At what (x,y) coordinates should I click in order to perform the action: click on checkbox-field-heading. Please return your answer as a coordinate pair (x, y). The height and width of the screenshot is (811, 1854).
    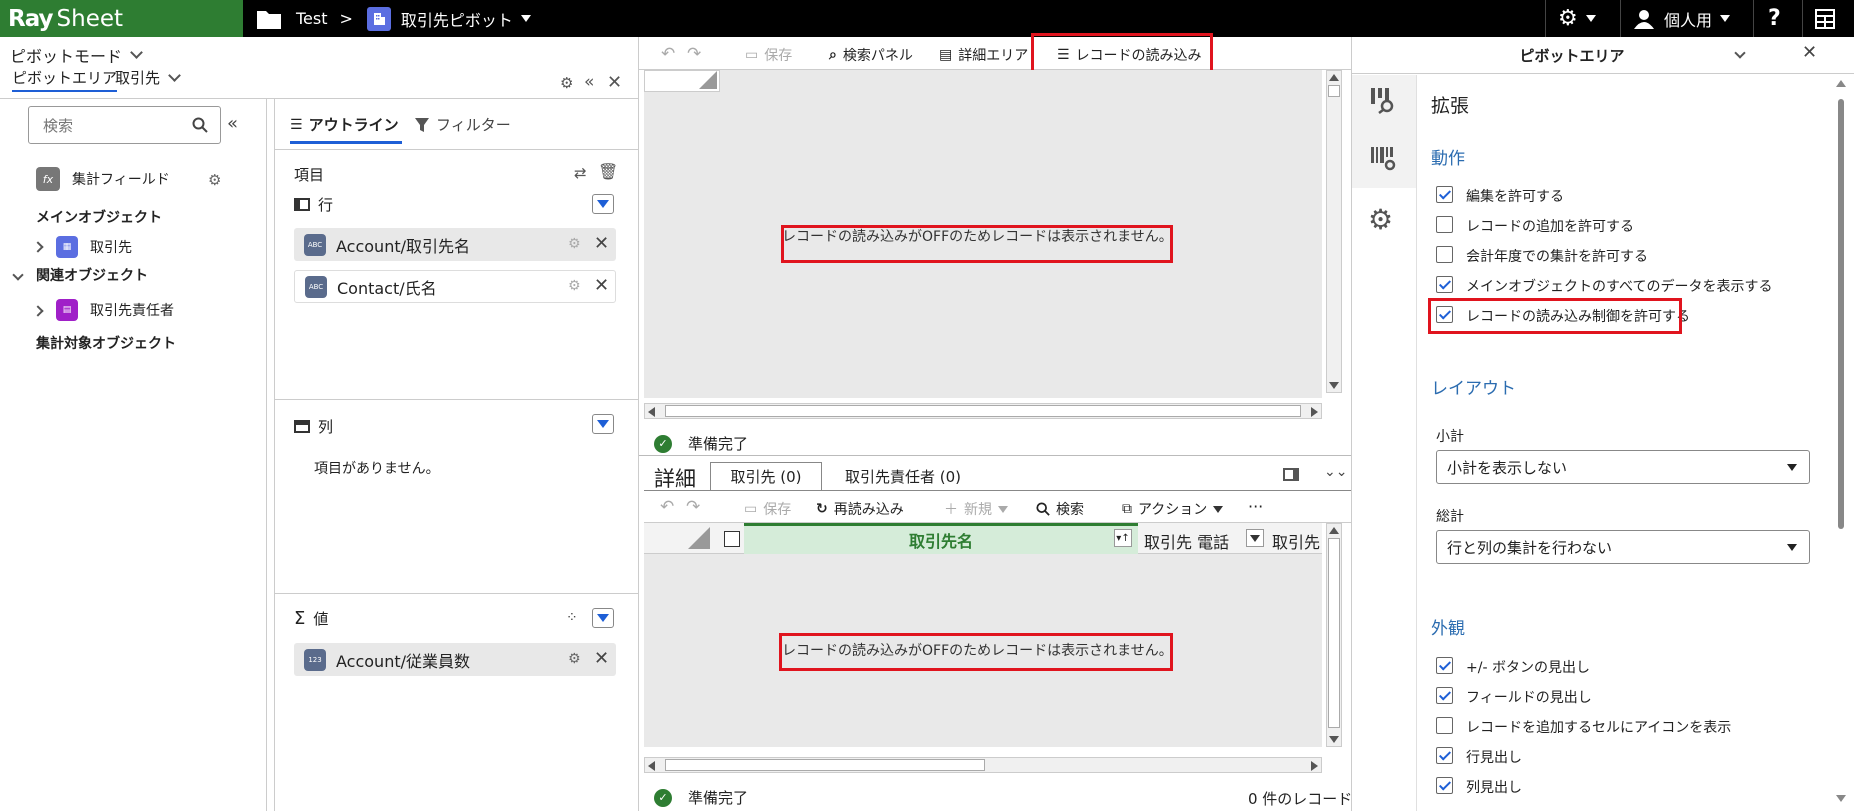
    Looking at the image, I should click on (1444, 695).